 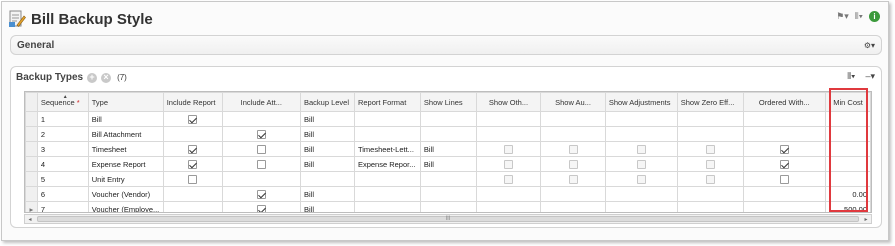 What do you see at coordinates (62, 119) in the screenshot?
I see `sequence-cell: 1` at bounding box center [62, 119].